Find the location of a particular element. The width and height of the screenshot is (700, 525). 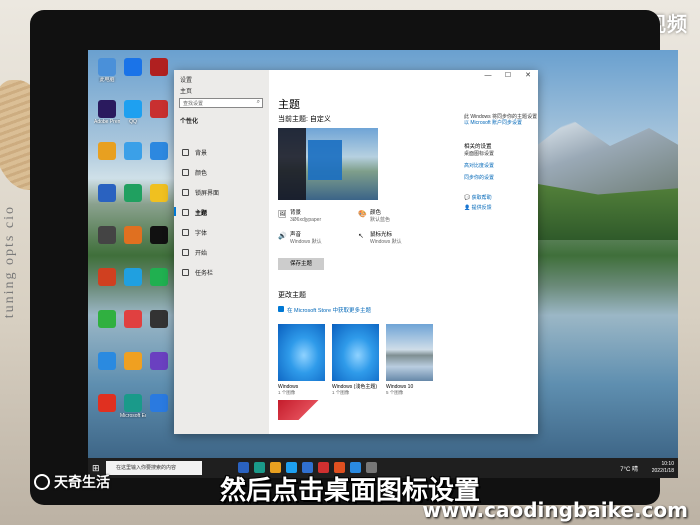

nav-item: 背景 is located at coordinates (194, 152).